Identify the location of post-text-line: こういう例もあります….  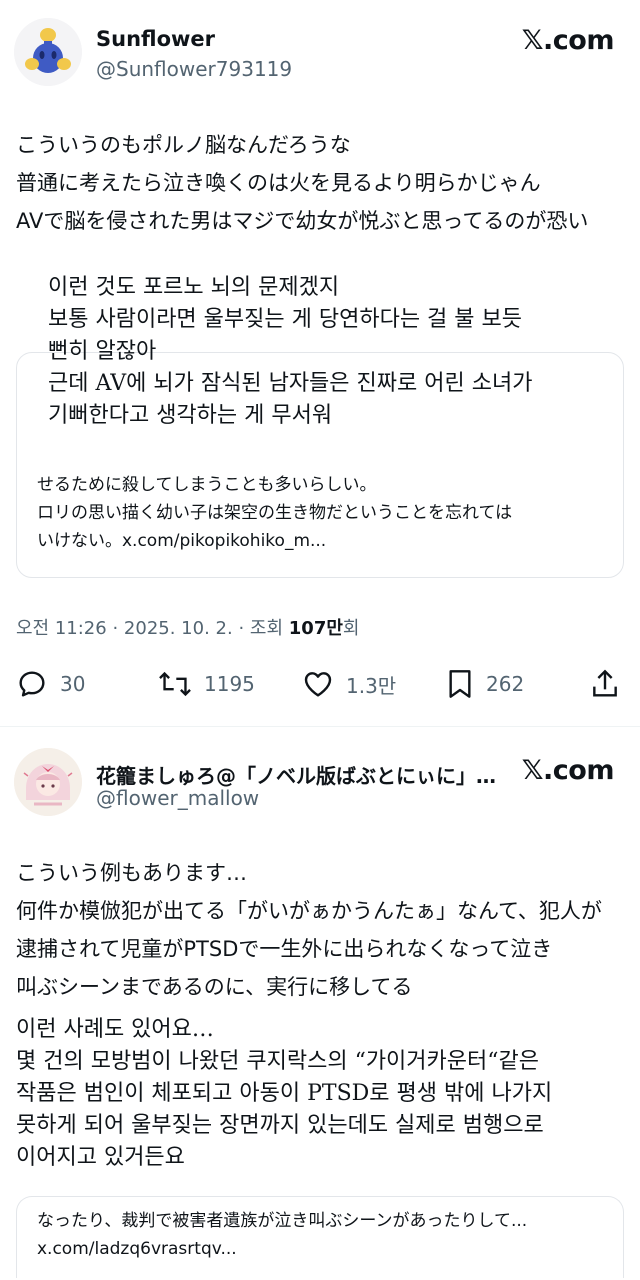
(131, 873).